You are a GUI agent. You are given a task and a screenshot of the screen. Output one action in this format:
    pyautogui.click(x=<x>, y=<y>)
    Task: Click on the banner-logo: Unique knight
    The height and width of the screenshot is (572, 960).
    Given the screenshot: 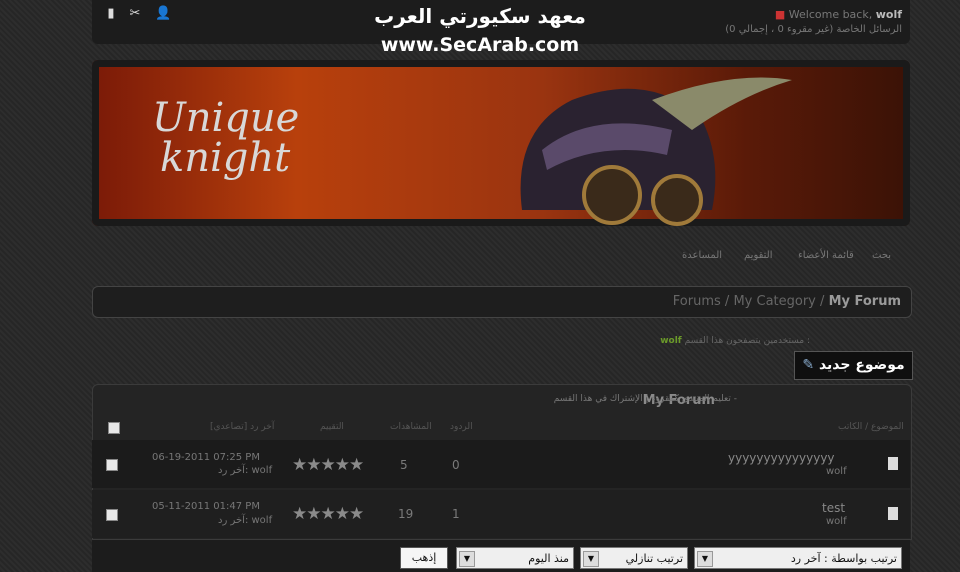 What is the action you would take?
    pyautogui.click(x=225, y=138)
    